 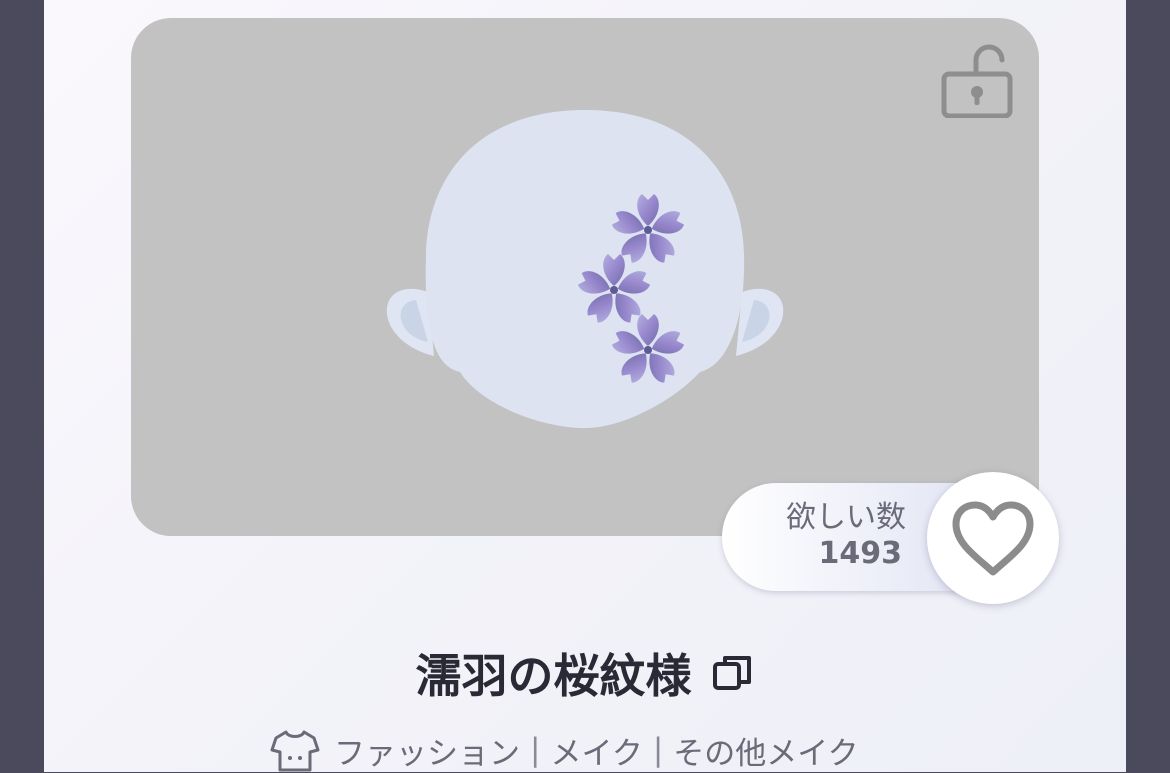 I want to click on wishlist-count: 1493, so click(x=860, y=553).